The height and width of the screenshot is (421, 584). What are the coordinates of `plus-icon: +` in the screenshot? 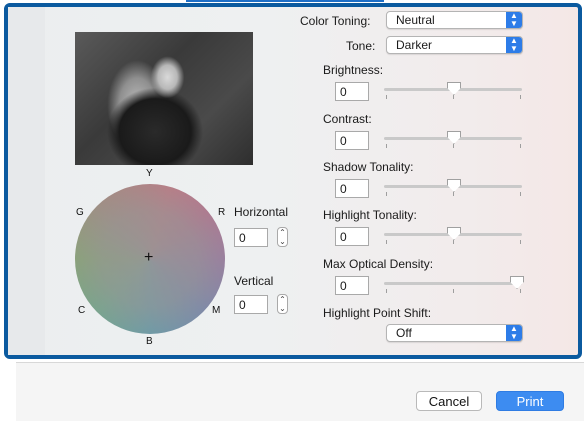 It's located at (148, 258).